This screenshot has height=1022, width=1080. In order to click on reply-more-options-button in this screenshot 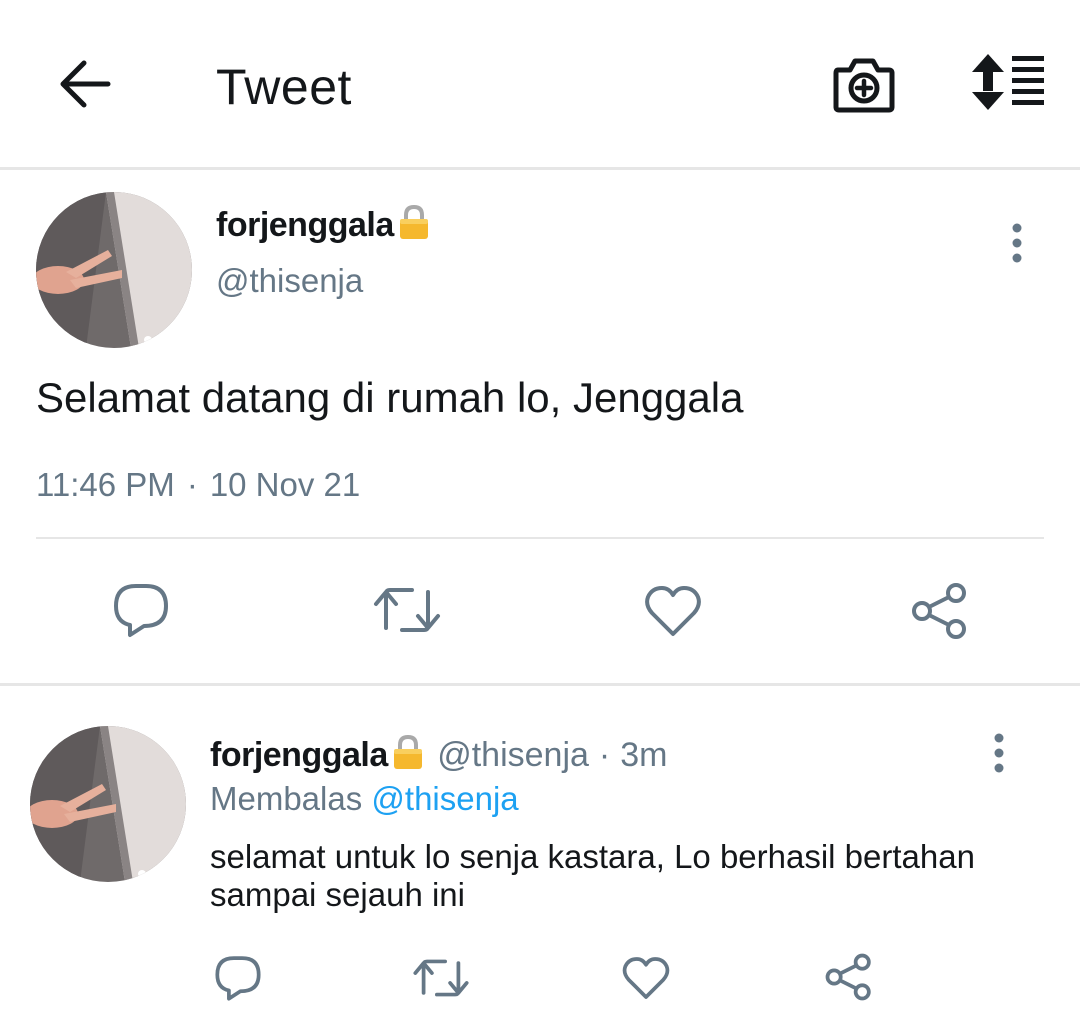, I will do `click(999, 754)`.